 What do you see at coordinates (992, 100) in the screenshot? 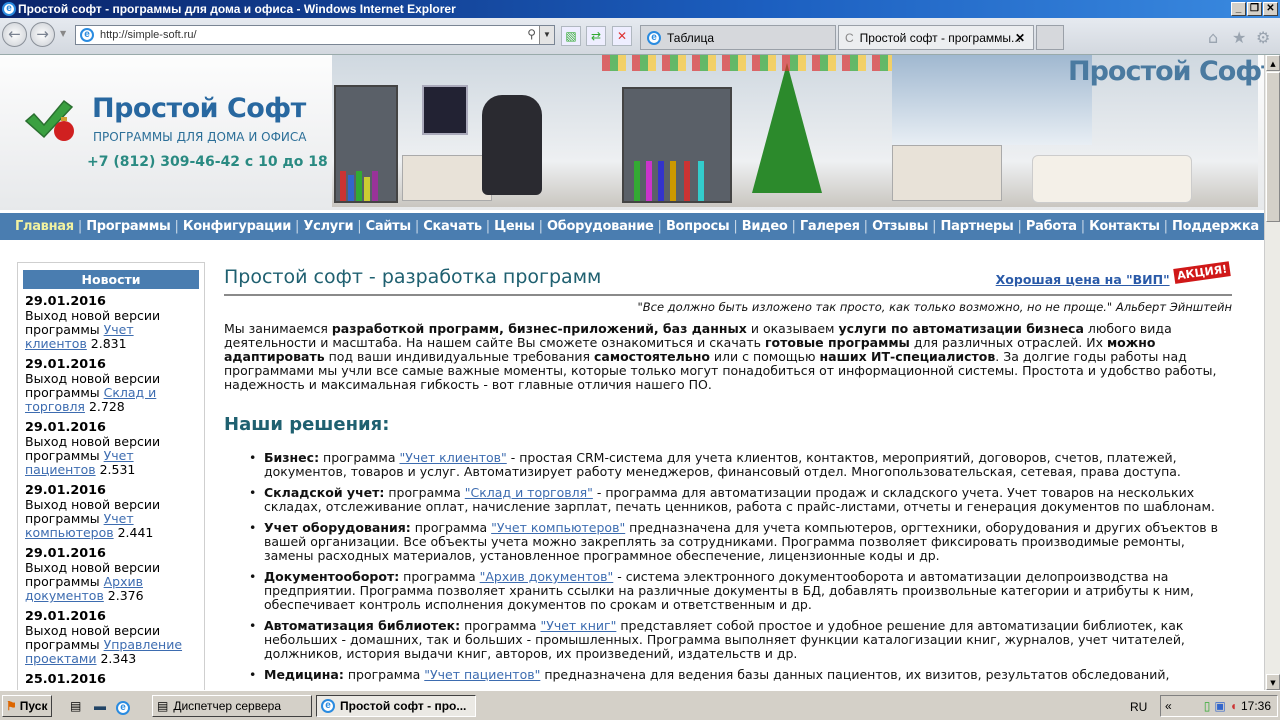
I see `window-view` at bounding box center [992, 100].